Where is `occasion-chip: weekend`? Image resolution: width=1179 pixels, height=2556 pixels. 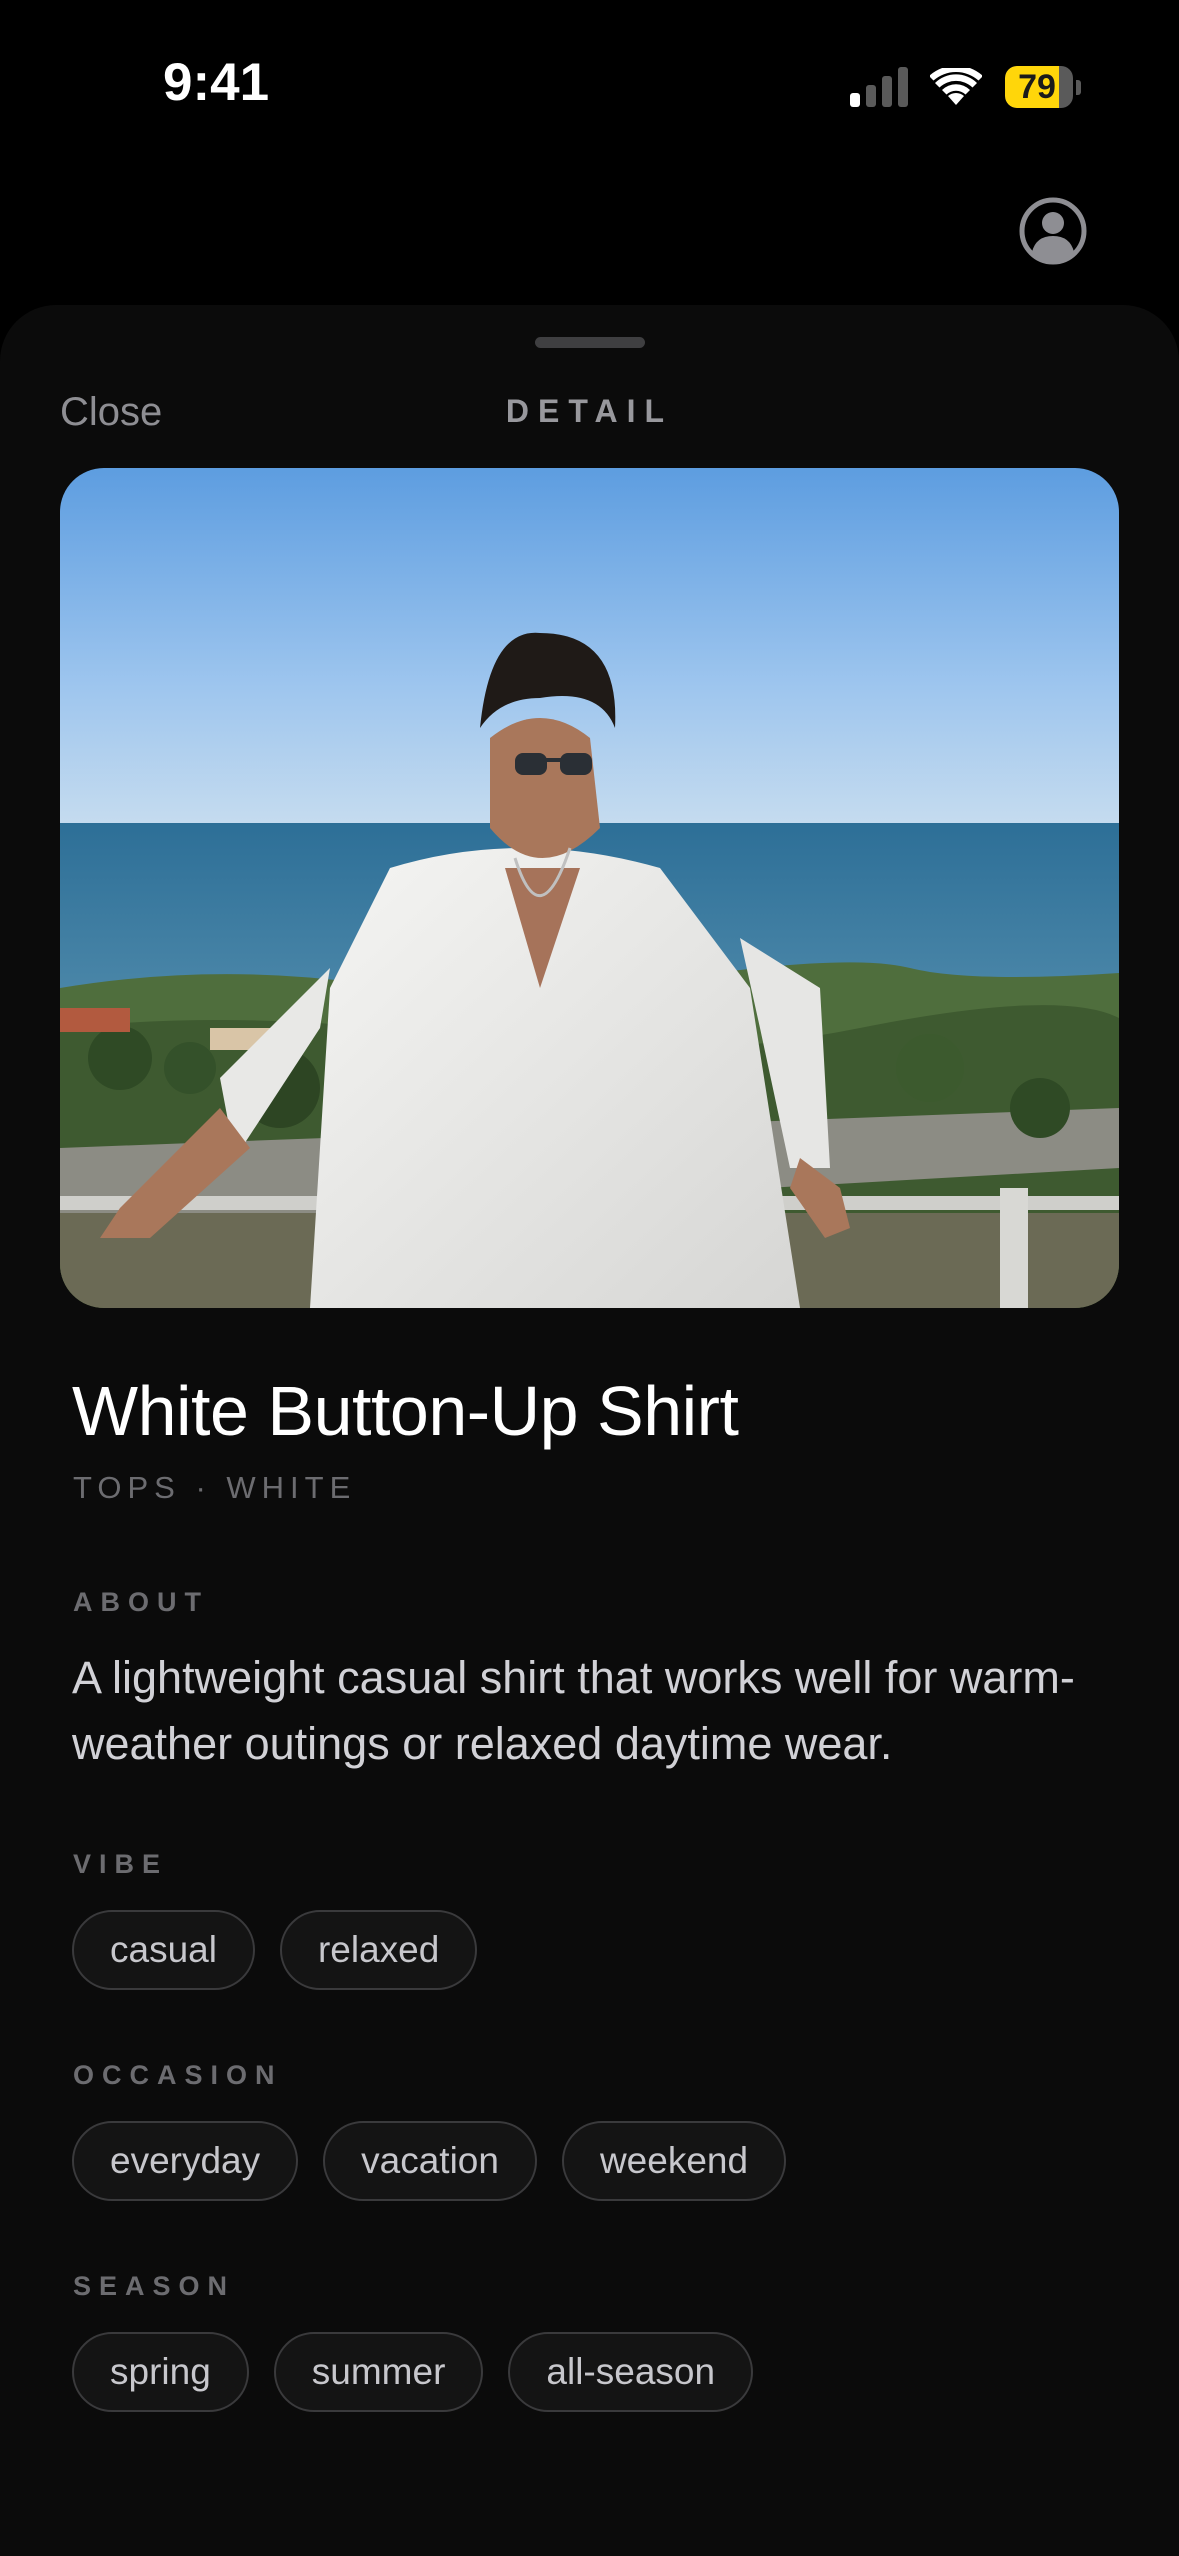 occasion-chip: weekend is located at coordinates (674, 2161).